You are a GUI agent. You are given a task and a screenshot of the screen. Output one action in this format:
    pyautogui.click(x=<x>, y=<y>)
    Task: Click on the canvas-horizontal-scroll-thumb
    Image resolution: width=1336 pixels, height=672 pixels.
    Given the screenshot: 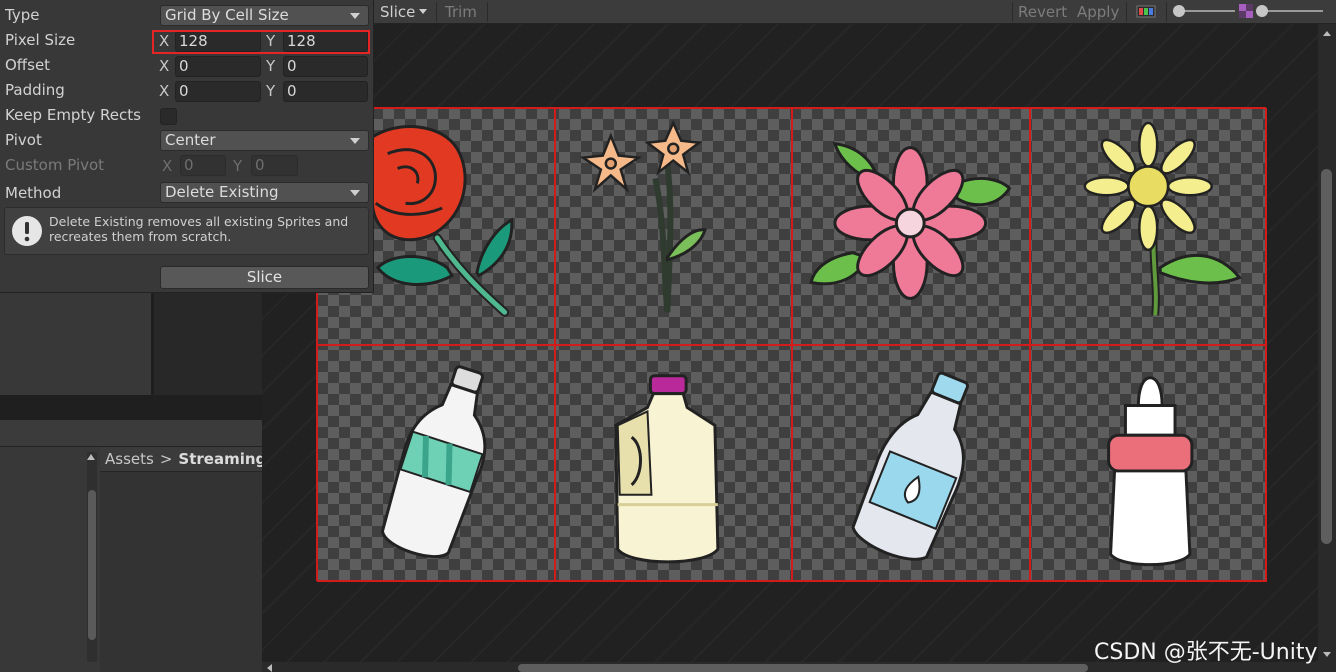 What is the action you would take?
    pyautogui.click(x=803, y=668)
    